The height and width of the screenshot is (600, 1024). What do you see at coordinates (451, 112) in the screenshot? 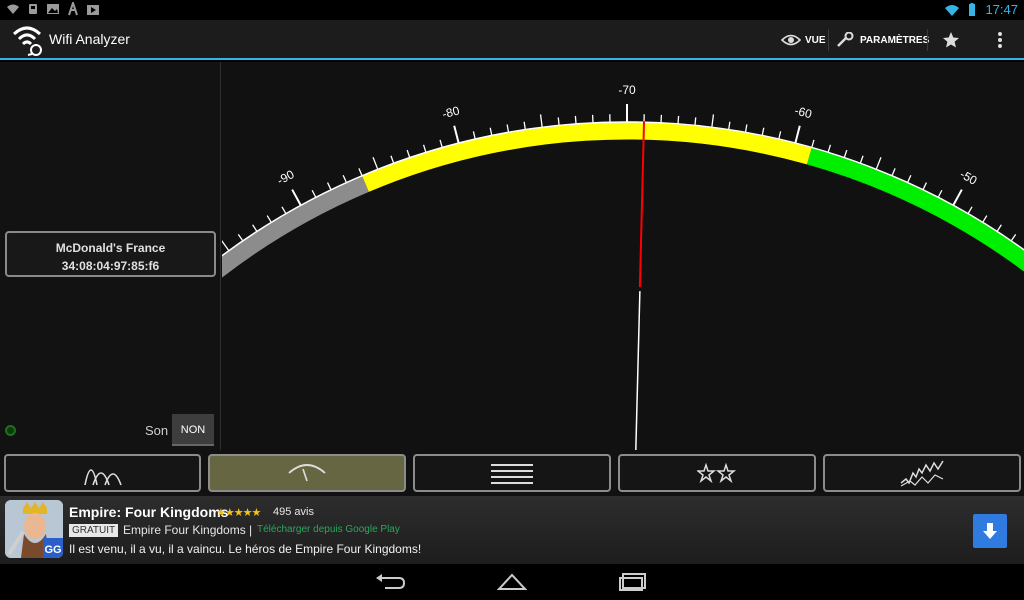
I see `gauge-tick-label: -80` at bounding box center [451, 112].